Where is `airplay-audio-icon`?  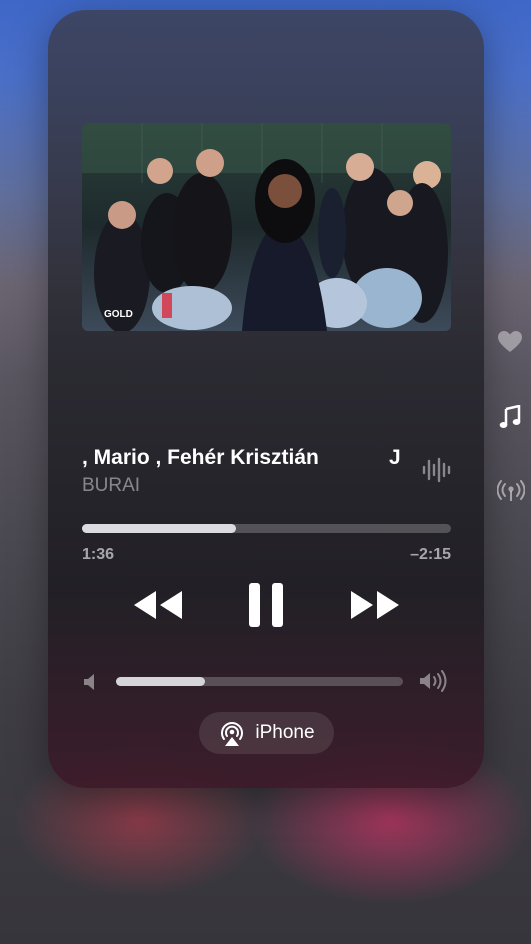 airplay-audio-icon is located at coordinates (232, 734).